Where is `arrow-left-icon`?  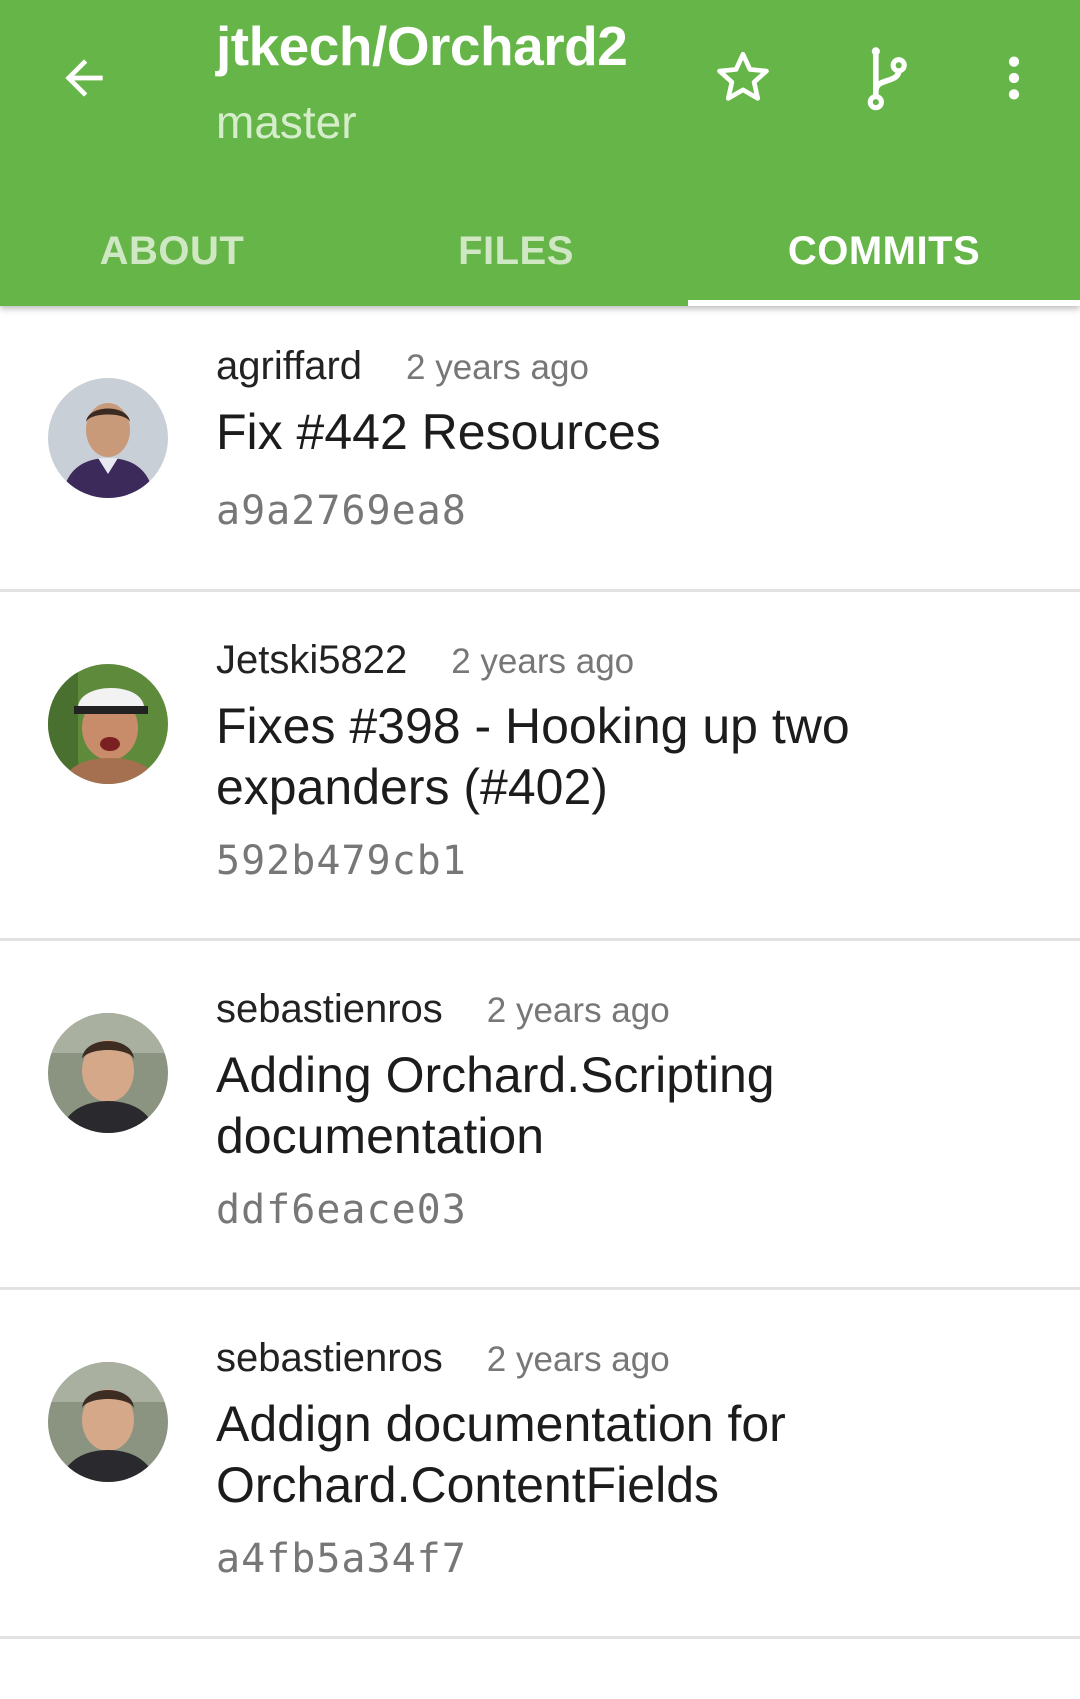
arrow-left-icon is located at coordinates (84, 78).